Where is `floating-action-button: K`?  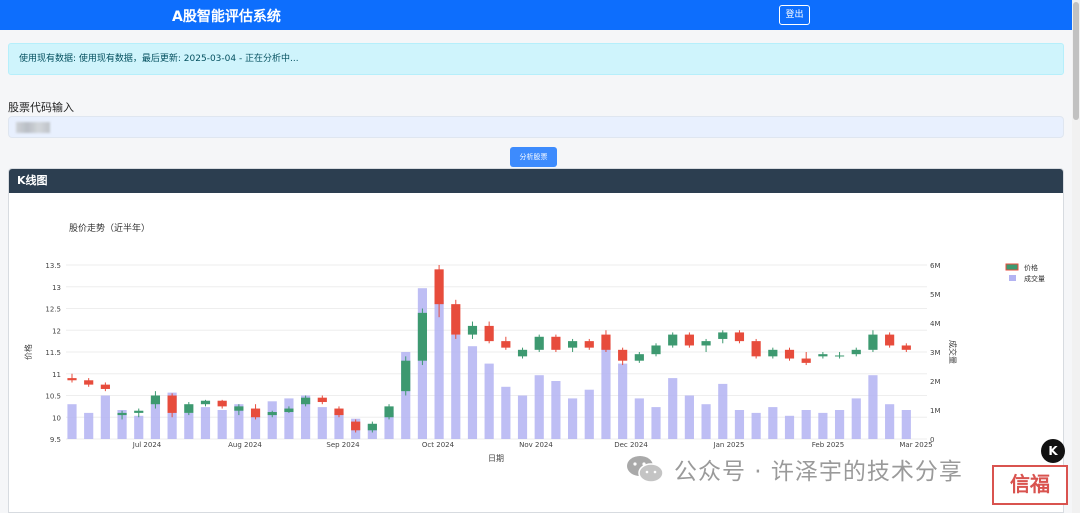 floating-action-button: K is located at coordinates (1053, 451).